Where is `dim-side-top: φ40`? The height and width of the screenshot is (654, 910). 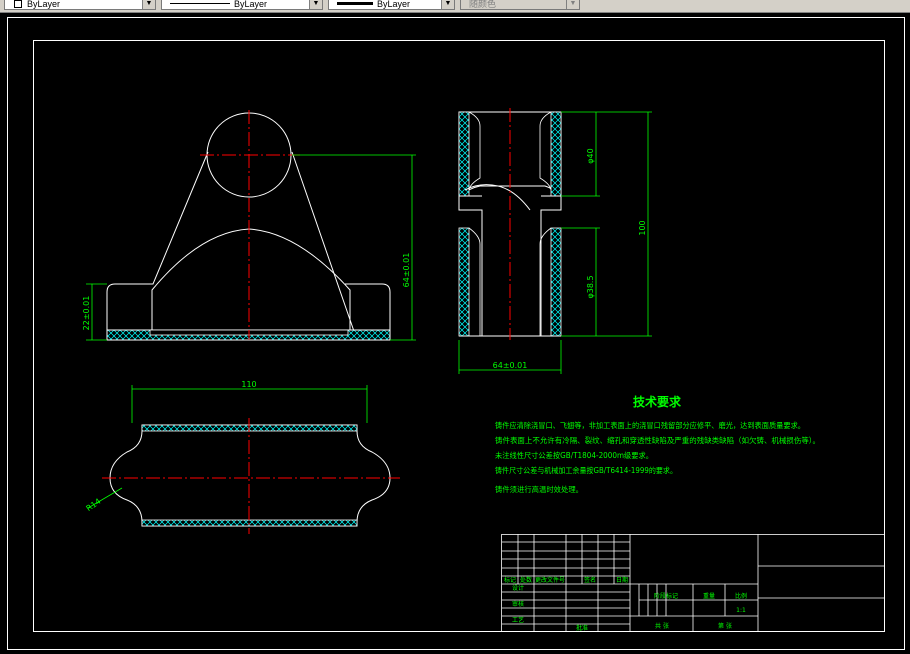
dim-side-top: φ40 is located at coordinates (590, 155).